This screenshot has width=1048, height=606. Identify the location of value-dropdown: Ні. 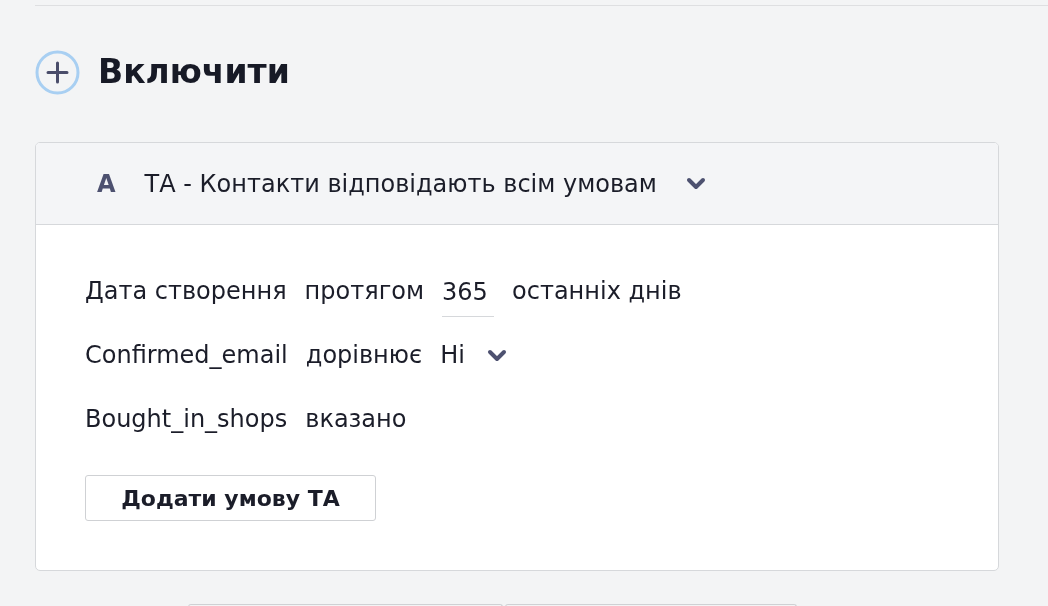
(473, 355).